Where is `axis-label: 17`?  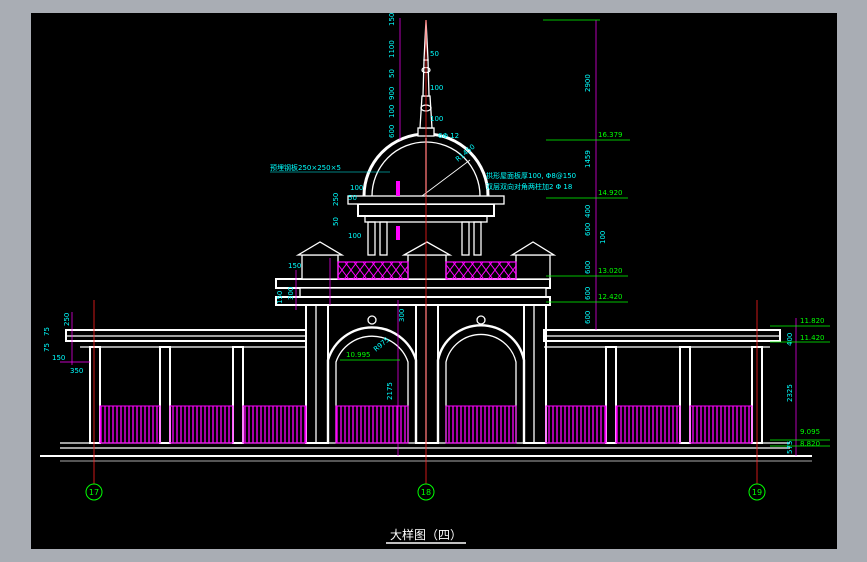
axis-label: 17 is located at coordinates (94, 492).